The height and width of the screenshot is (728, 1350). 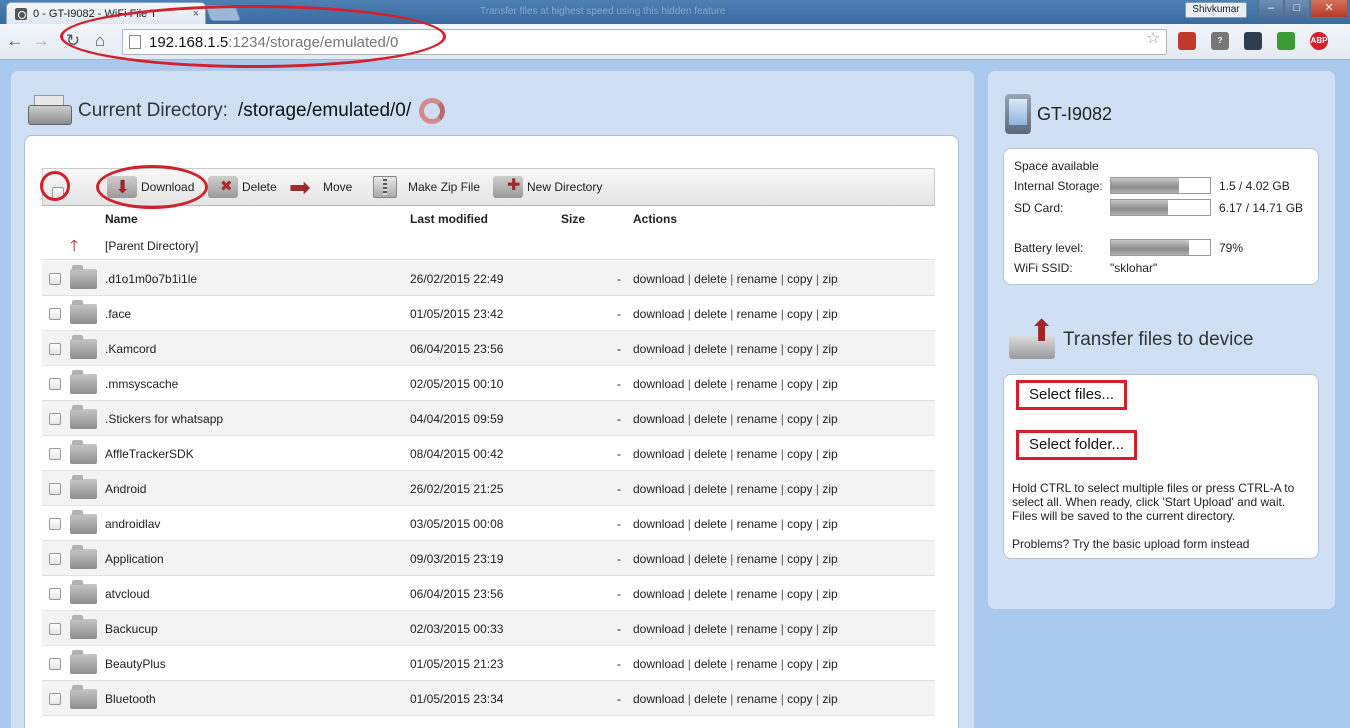 What do you see at coordinates (449, 219) in the screenshot?
I see `column-header-modified: Last modified` at bounding box center [449, 219].